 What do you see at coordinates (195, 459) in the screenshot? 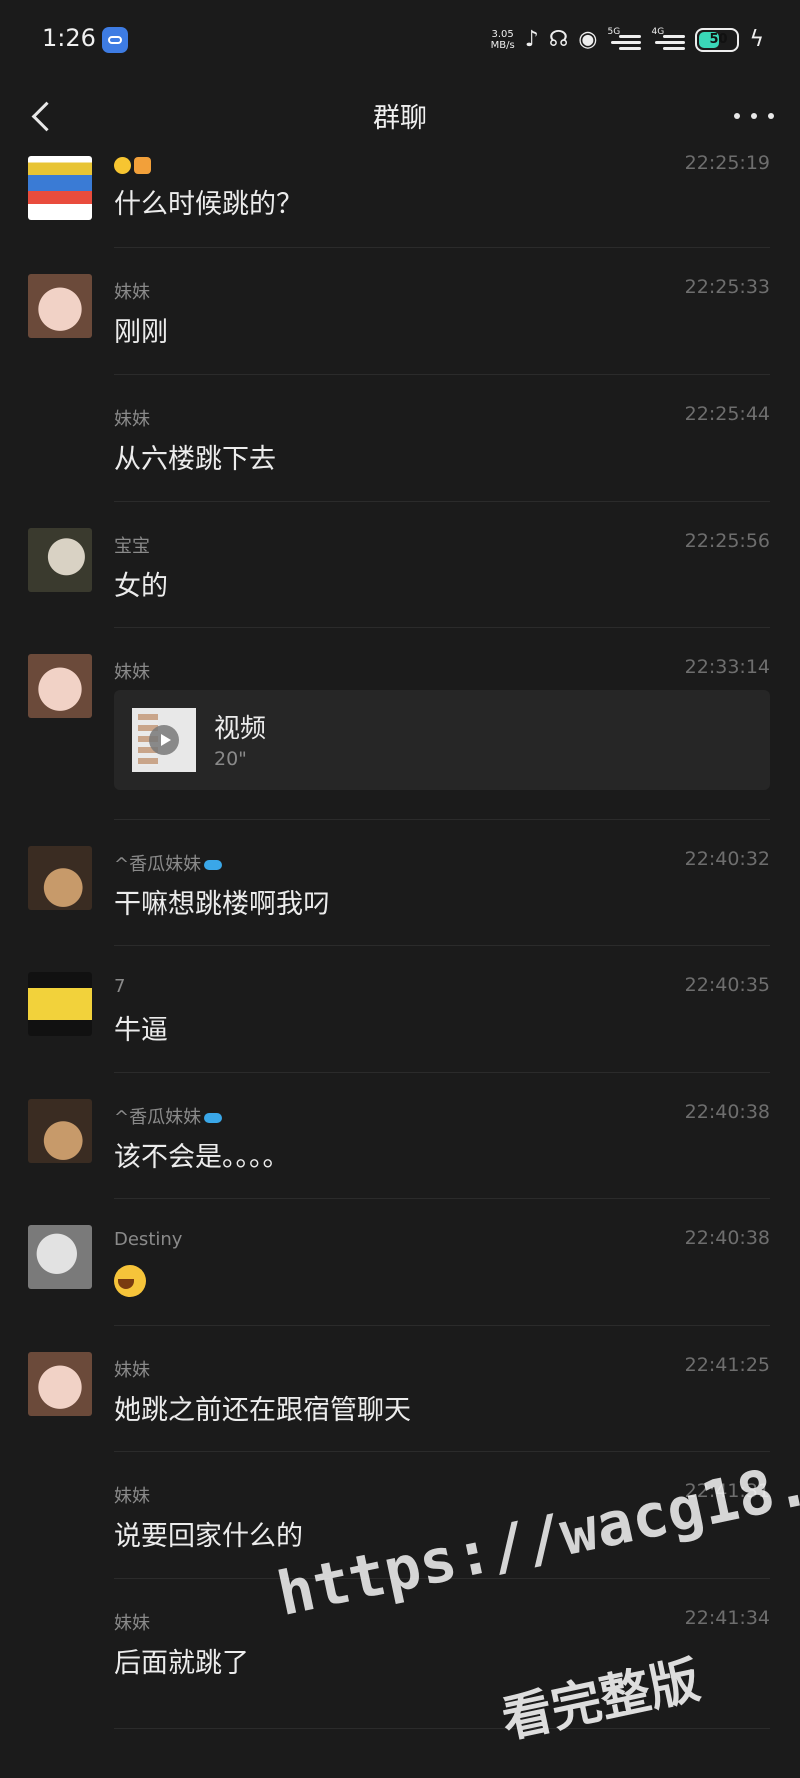
I see `message-text: 从六楼跳下去` at bounding box center [195, 459].